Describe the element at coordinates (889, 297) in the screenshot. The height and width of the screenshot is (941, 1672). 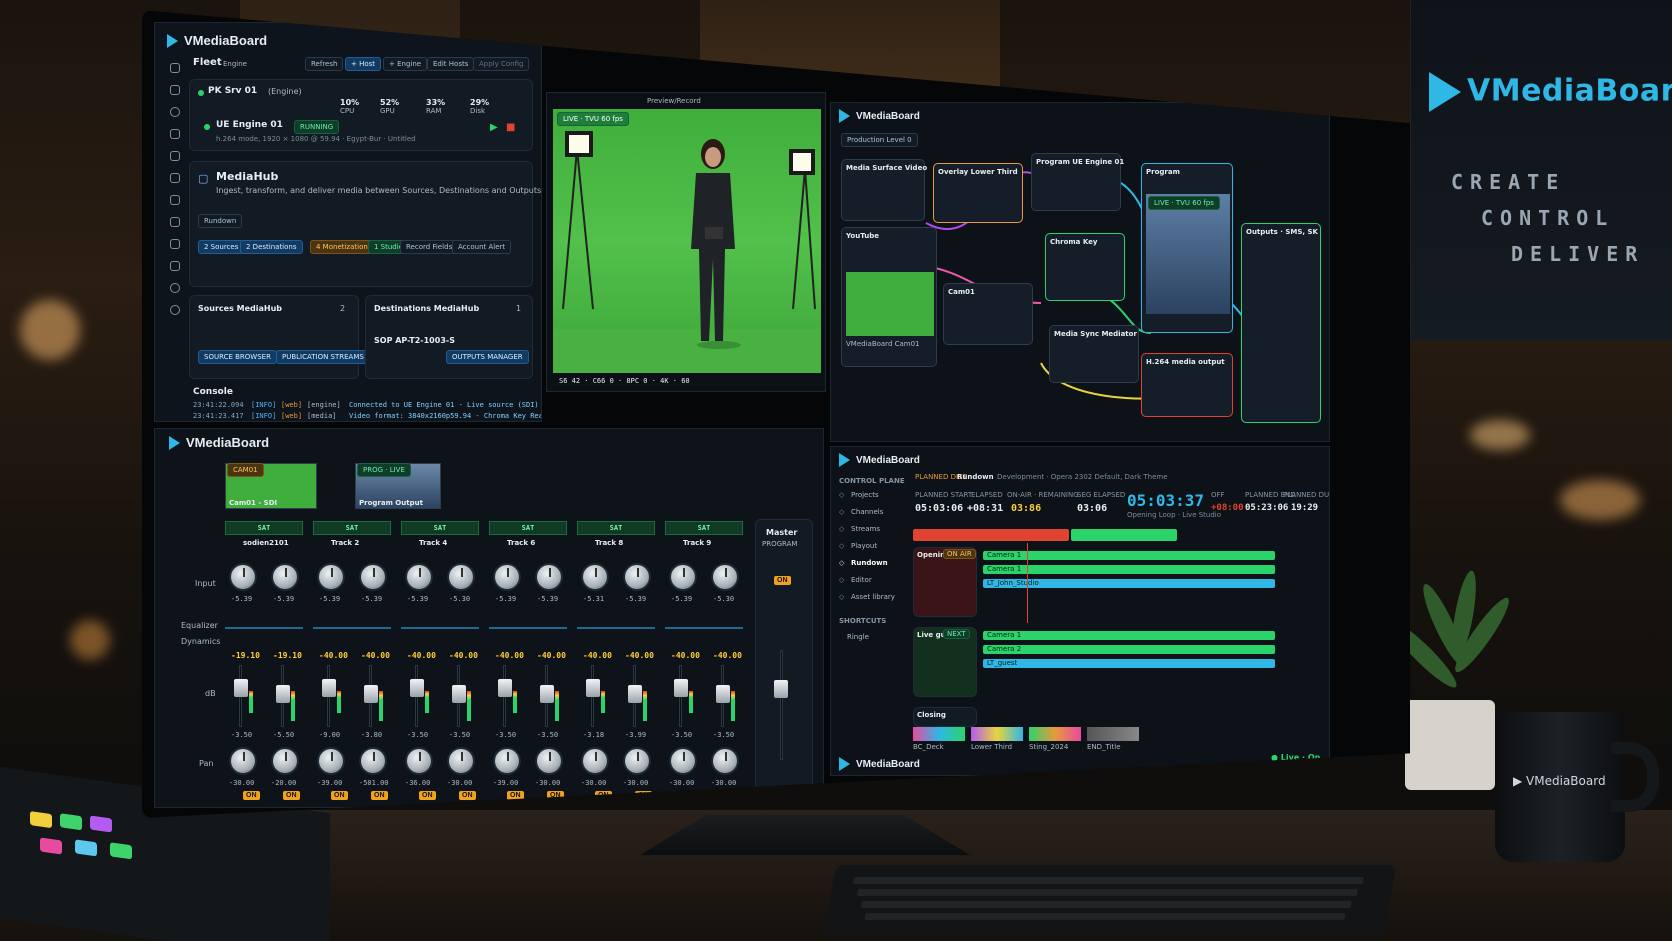
I see `node-youtube: YouTube VMediaBoard Cam01` at that location.